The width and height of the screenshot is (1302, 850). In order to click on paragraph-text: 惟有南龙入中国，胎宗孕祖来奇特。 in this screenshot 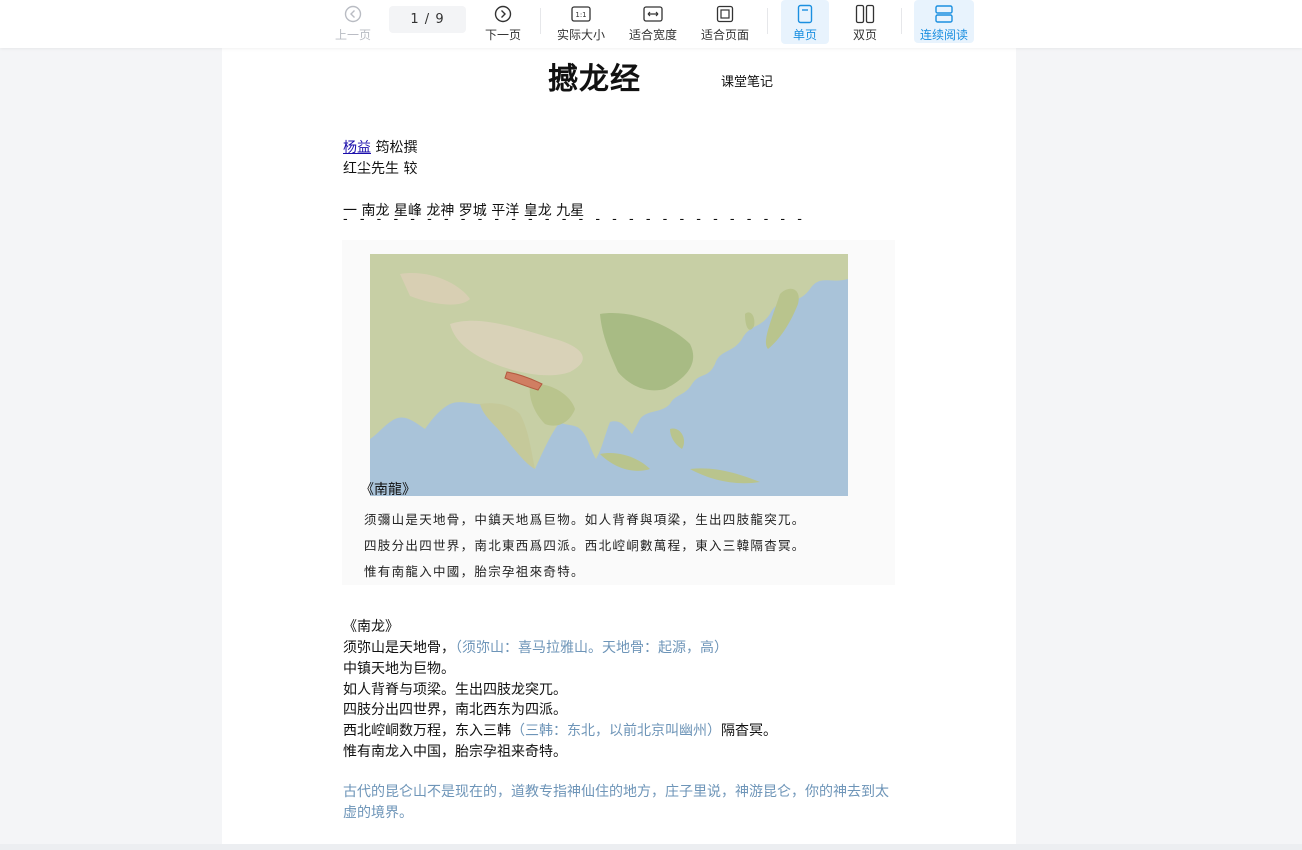, I will do `click(455, 752)`.